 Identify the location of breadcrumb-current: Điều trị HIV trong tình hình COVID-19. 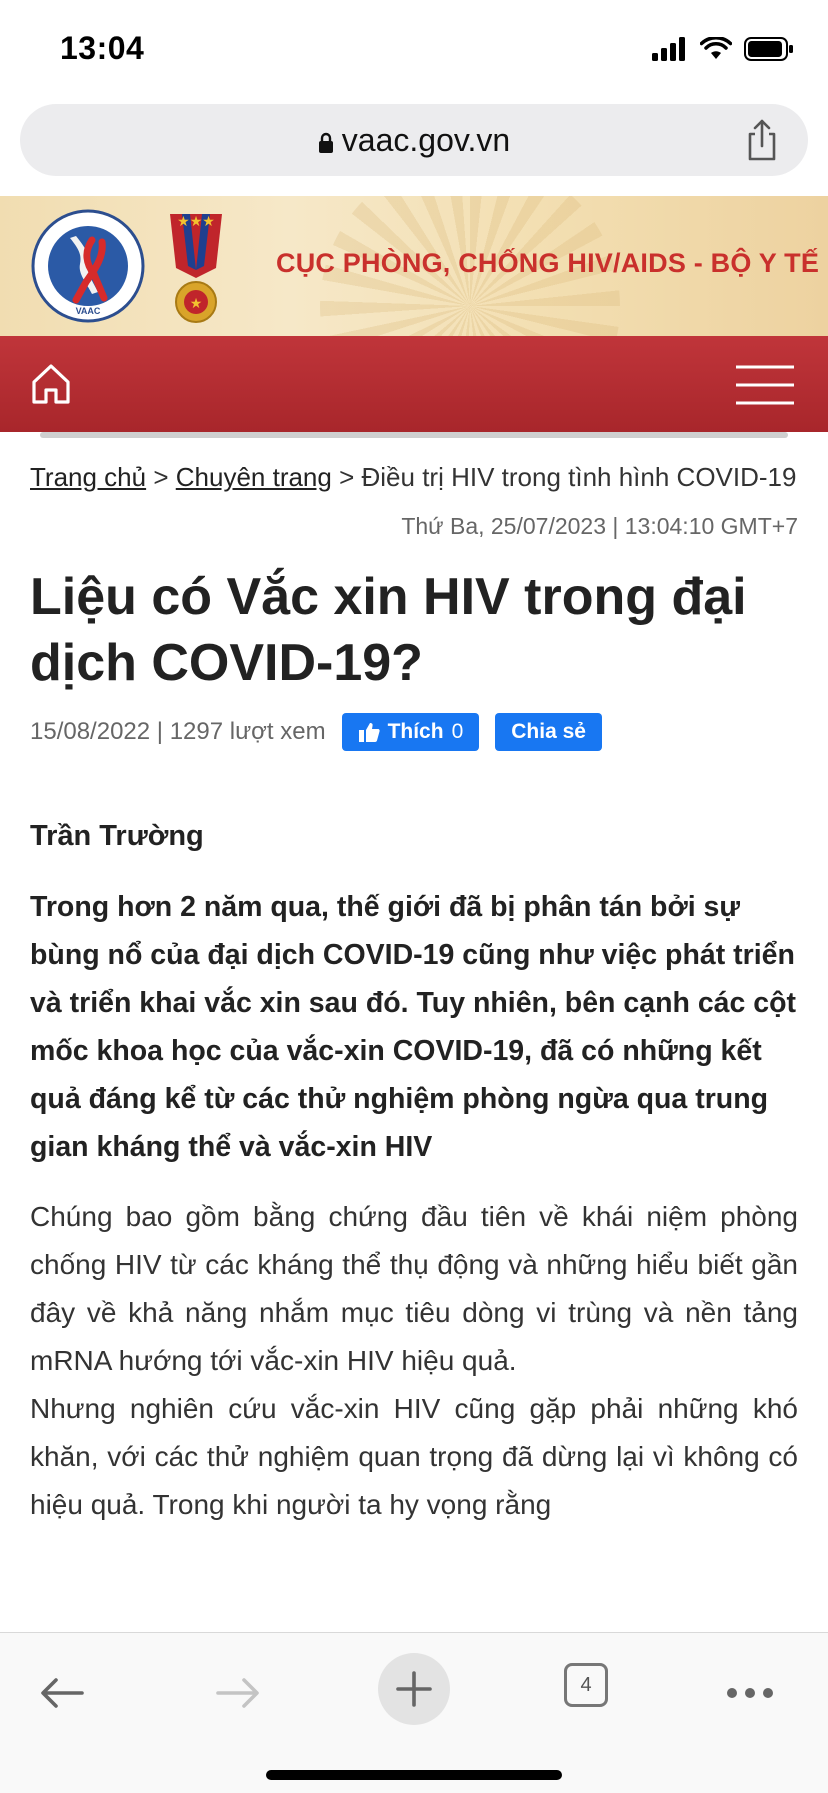
(579, 477).